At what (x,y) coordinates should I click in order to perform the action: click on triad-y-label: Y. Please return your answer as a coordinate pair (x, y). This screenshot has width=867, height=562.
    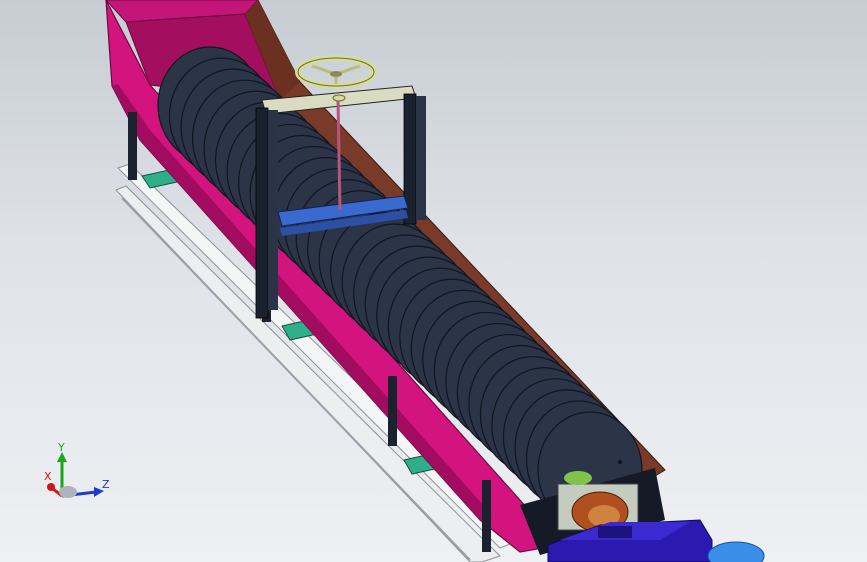
    Looking at the image, I should click on (61, 447).